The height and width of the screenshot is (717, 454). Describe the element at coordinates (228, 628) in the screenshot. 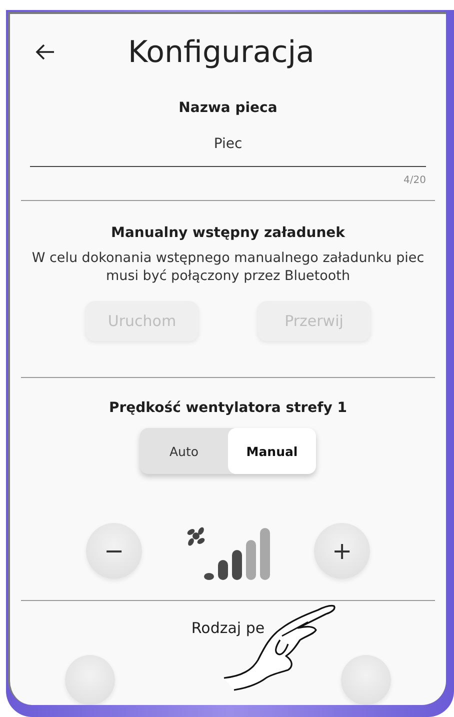

I see `section-heading: Rodzaj pe` at that location.